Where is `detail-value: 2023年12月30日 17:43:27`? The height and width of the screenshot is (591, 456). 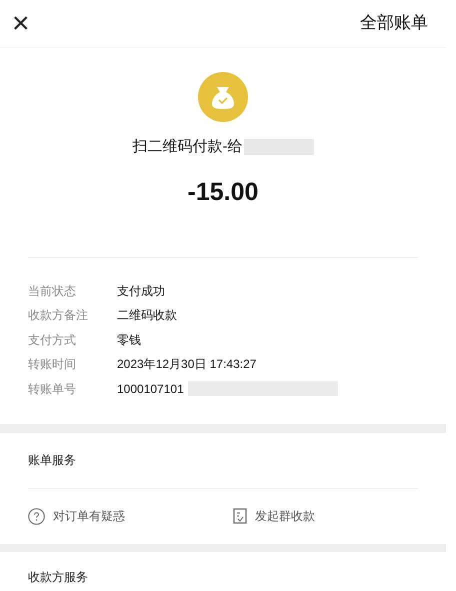 detail-value: 2023年12月30日 17:43:27 is located at coordinates (186, 365).